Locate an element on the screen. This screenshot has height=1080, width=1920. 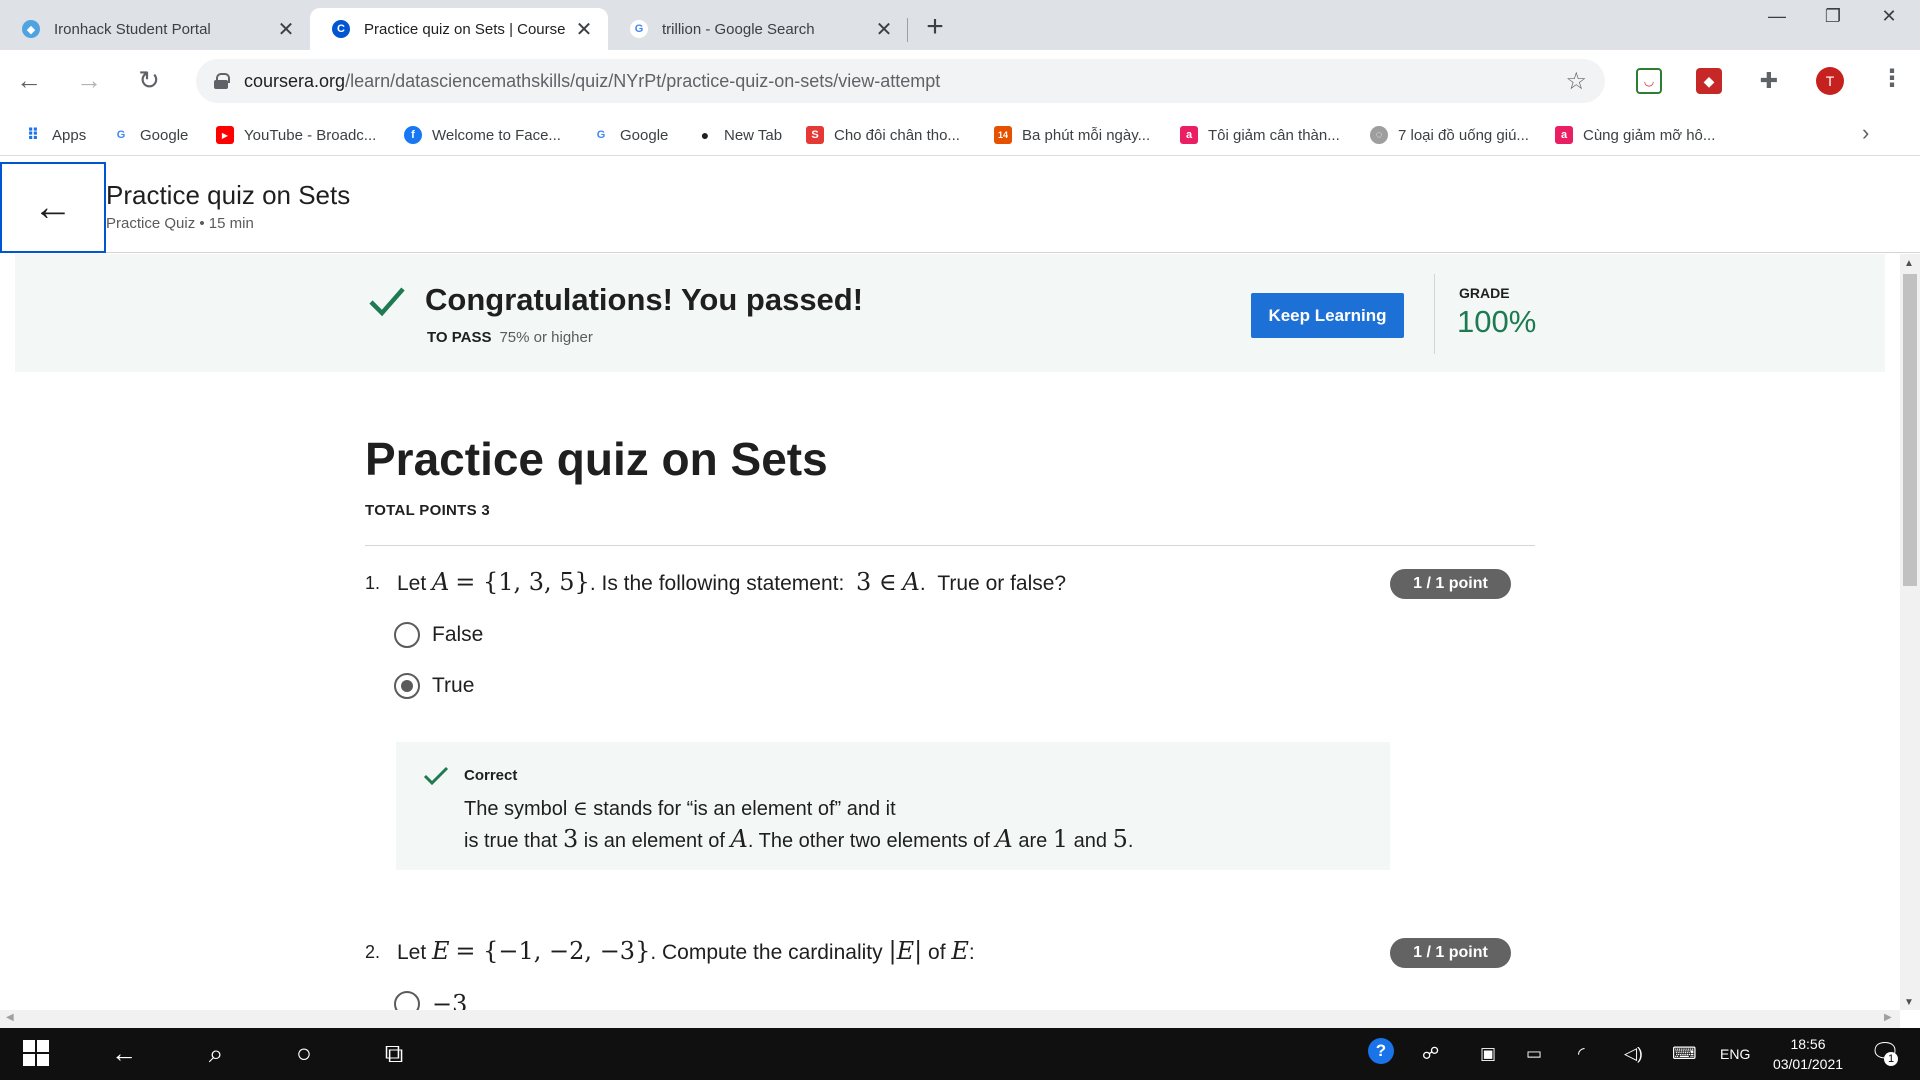
new-tab-icon: + is located at coordinates (935, 27).